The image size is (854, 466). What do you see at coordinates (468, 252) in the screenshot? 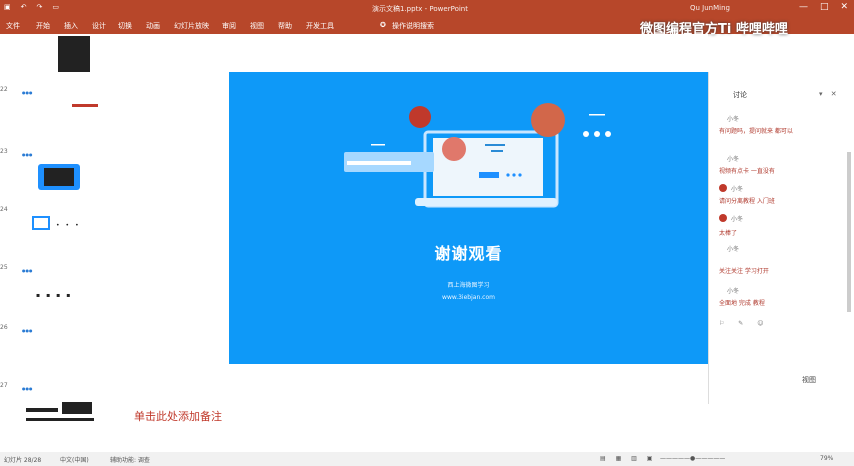
I see `slide-title: 谢谢观看` at bounding box center [468, 252].